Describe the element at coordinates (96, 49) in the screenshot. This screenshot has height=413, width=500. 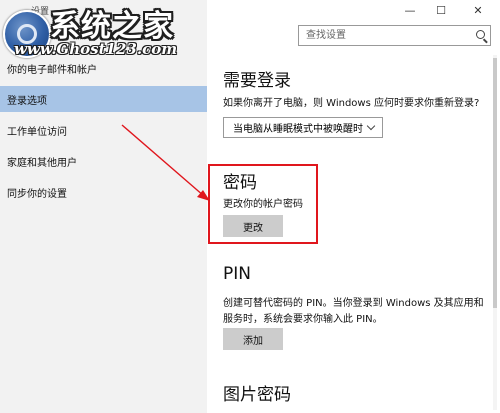
I see `watermark-url: www.Ghost123.com` at that location.